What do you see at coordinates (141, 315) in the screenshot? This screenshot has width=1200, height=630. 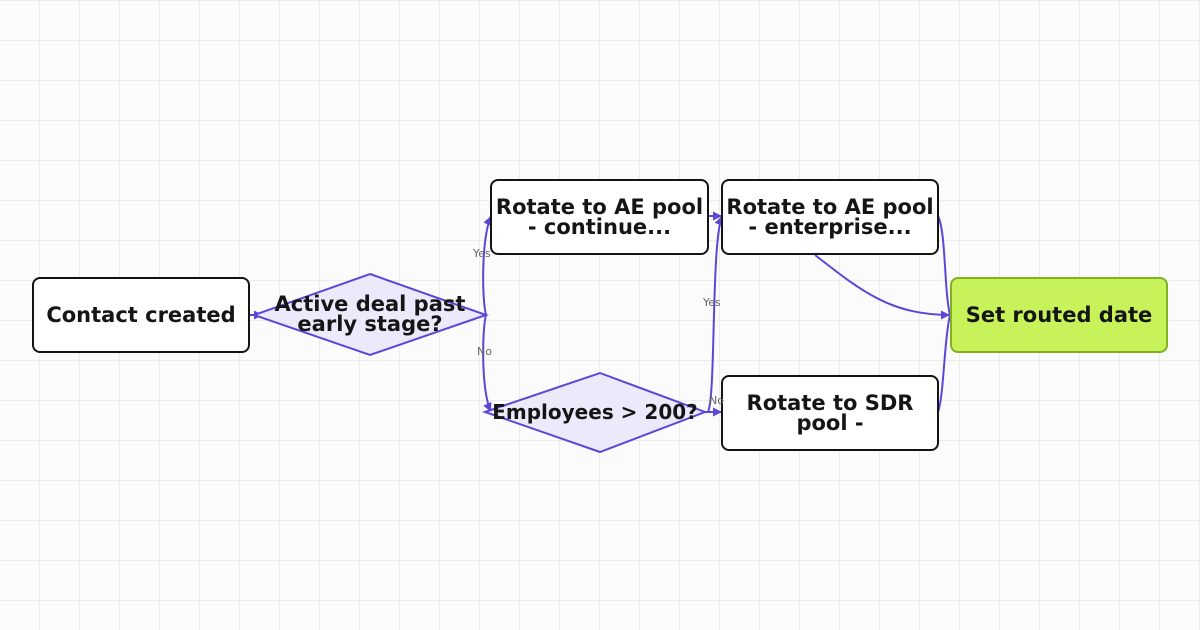 I see `node-contact-created-box` at bounding box center [141, 315].